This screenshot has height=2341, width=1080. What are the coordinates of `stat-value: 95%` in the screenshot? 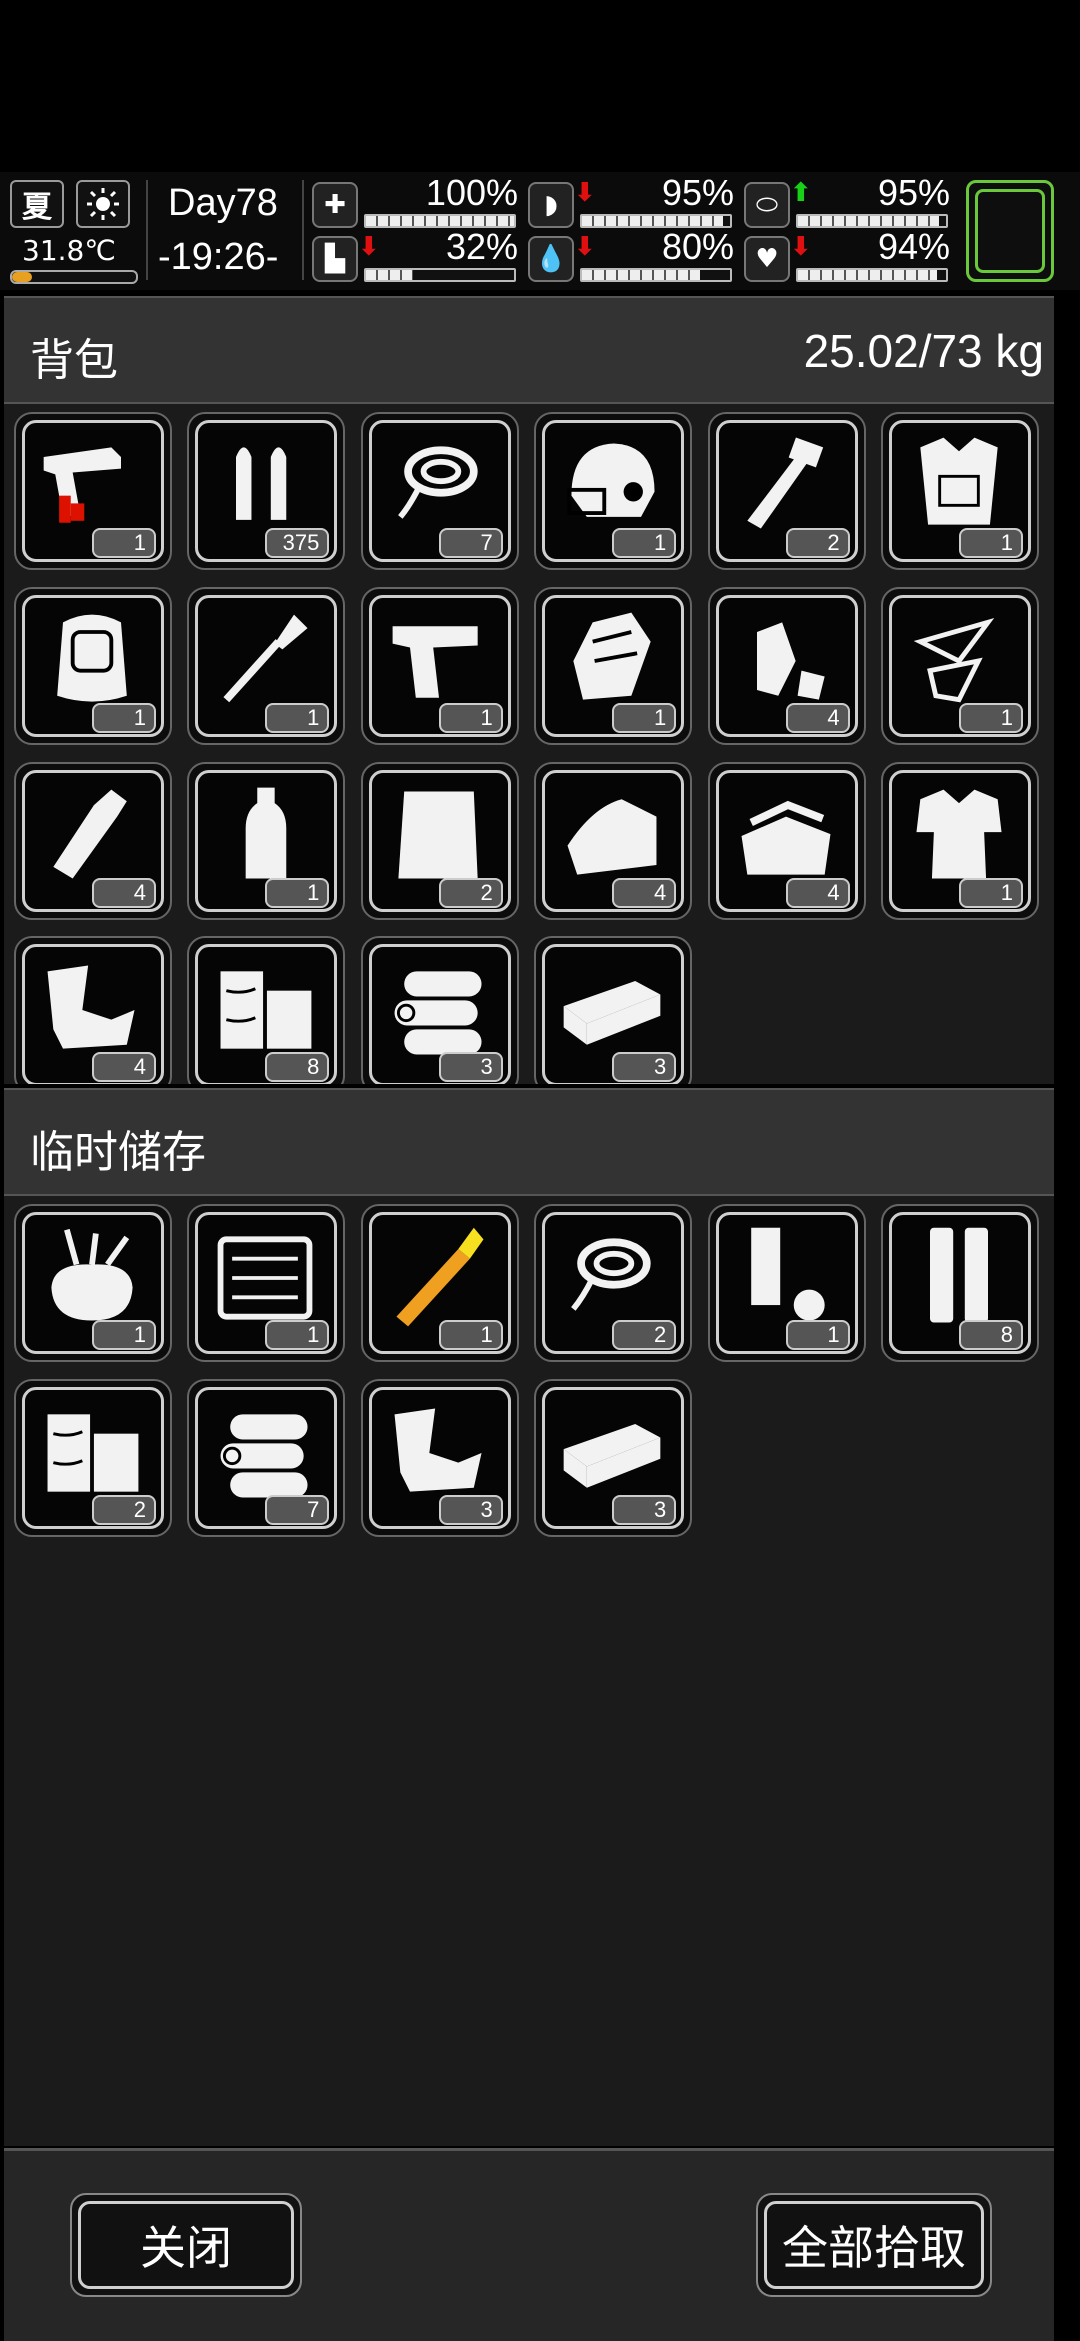 It's located at (697, 192).